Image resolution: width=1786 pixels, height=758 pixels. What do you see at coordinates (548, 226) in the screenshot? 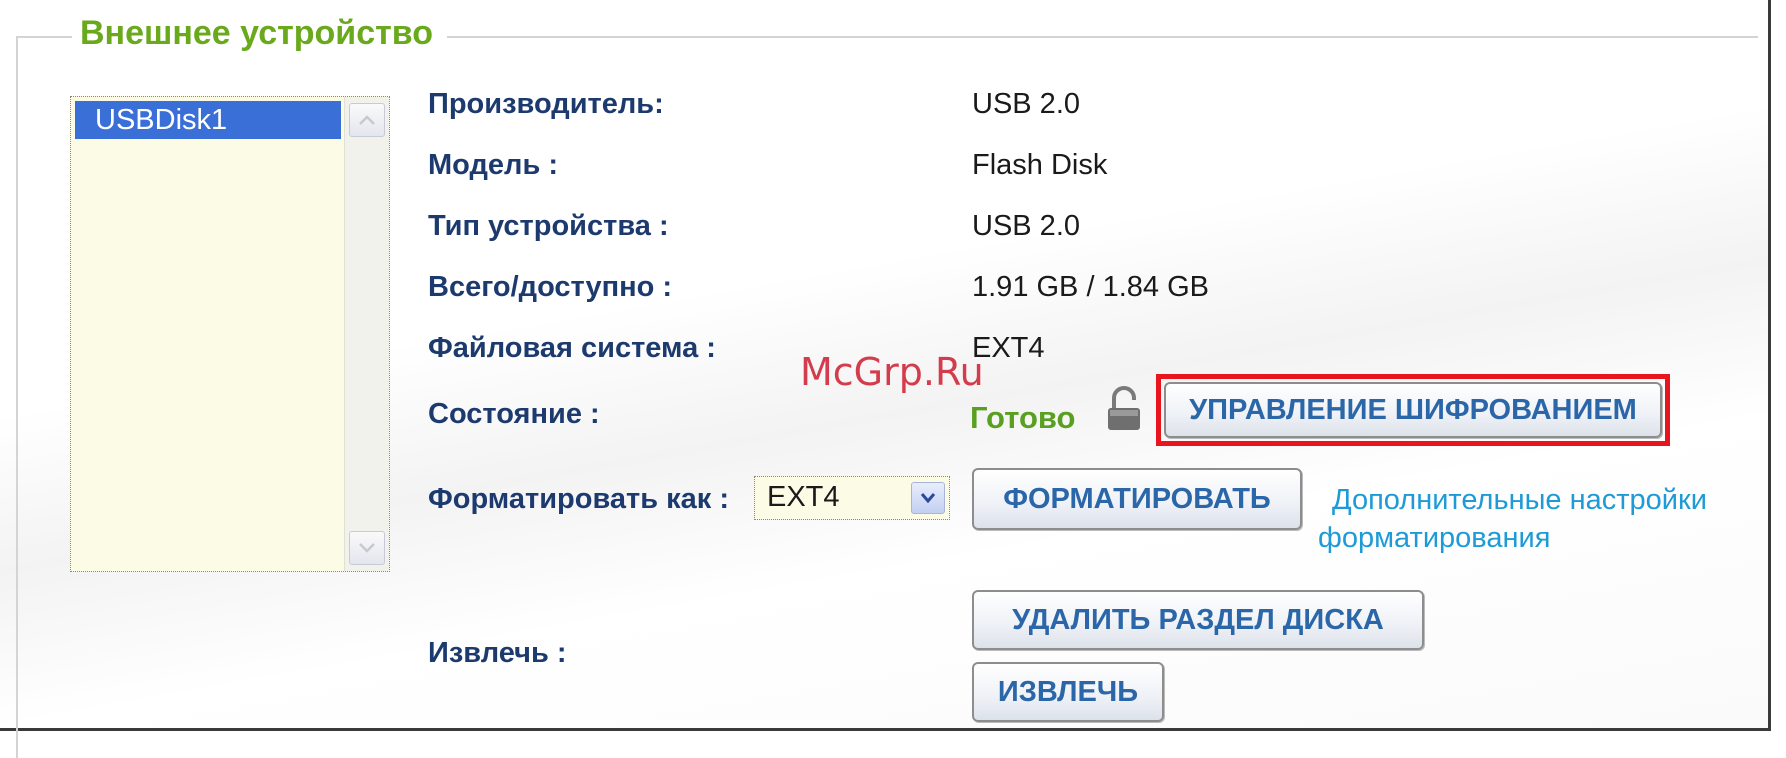
I see `device-type-label: Тип устройства :` at bounding box center [548, 226].